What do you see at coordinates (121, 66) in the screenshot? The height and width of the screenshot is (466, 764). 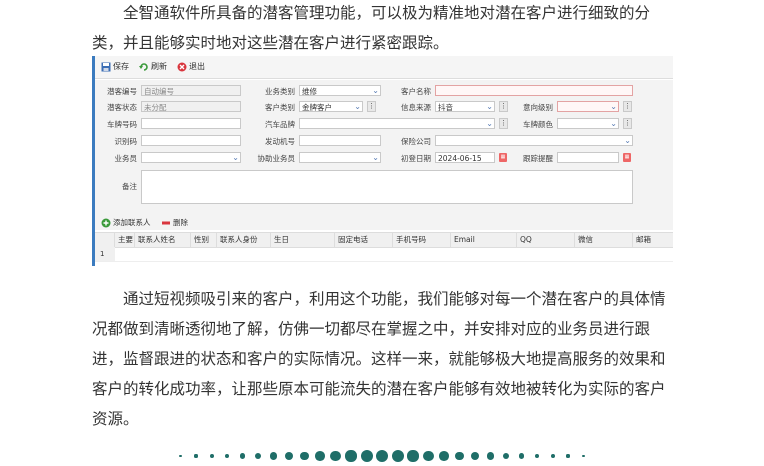 I see `save-label: 保存` at bounding box center [121, 66].